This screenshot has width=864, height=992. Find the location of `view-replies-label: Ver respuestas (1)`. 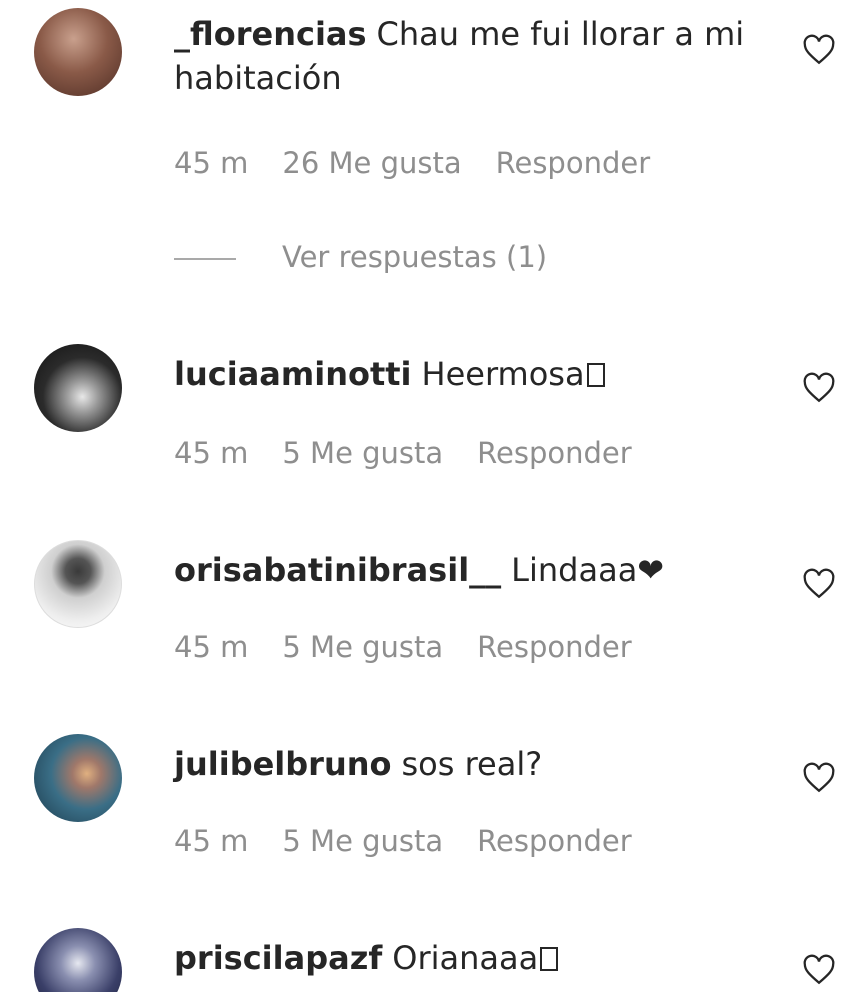

view-replies-label: Ver respuestas (1) is located at coordinates (414, 257).